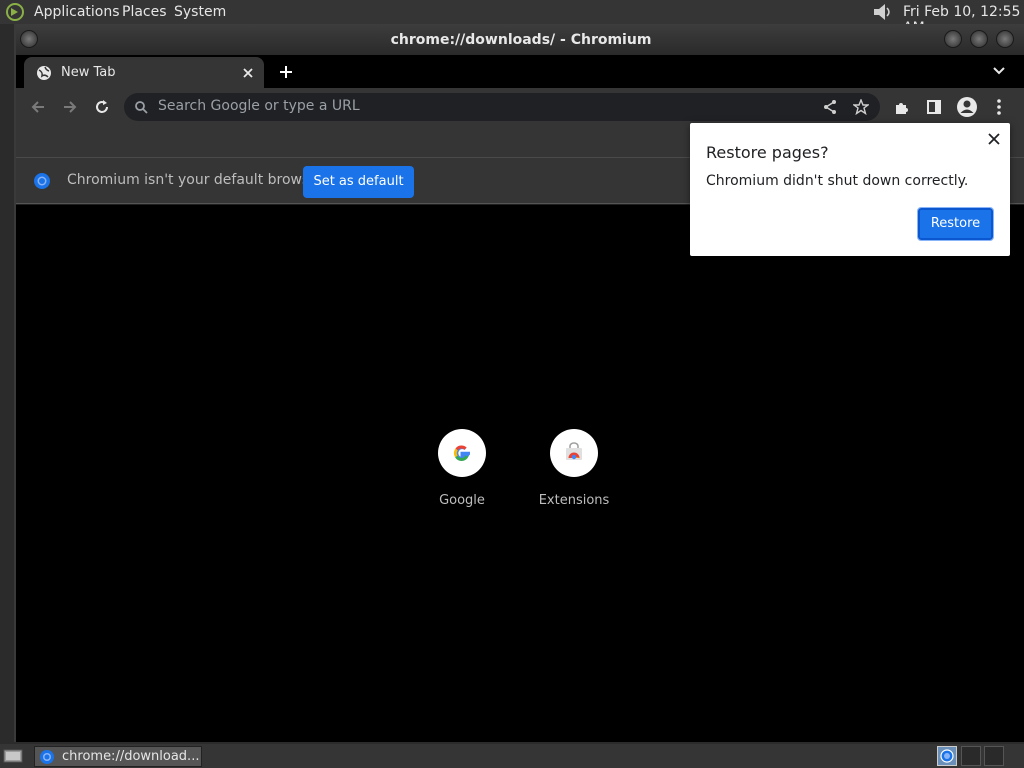 The height and width of the screenshot is (768, 1024). Describe the element at coordinates (861, 107) in the screenshot. I see `bookmark-star-icon` at that location.